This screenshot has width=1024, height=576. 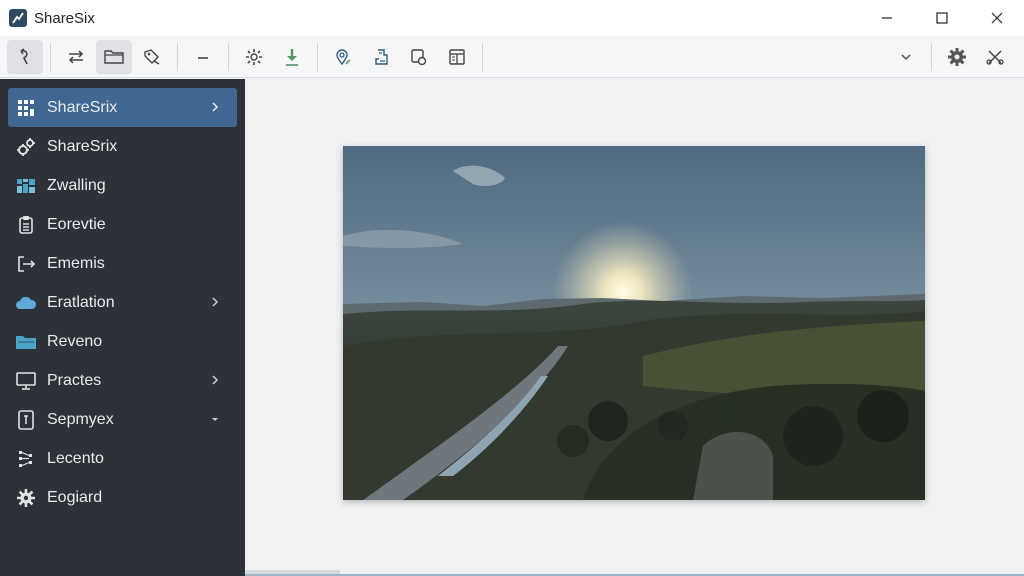 I want to click on scissors-button, so click(x=995, y=57).